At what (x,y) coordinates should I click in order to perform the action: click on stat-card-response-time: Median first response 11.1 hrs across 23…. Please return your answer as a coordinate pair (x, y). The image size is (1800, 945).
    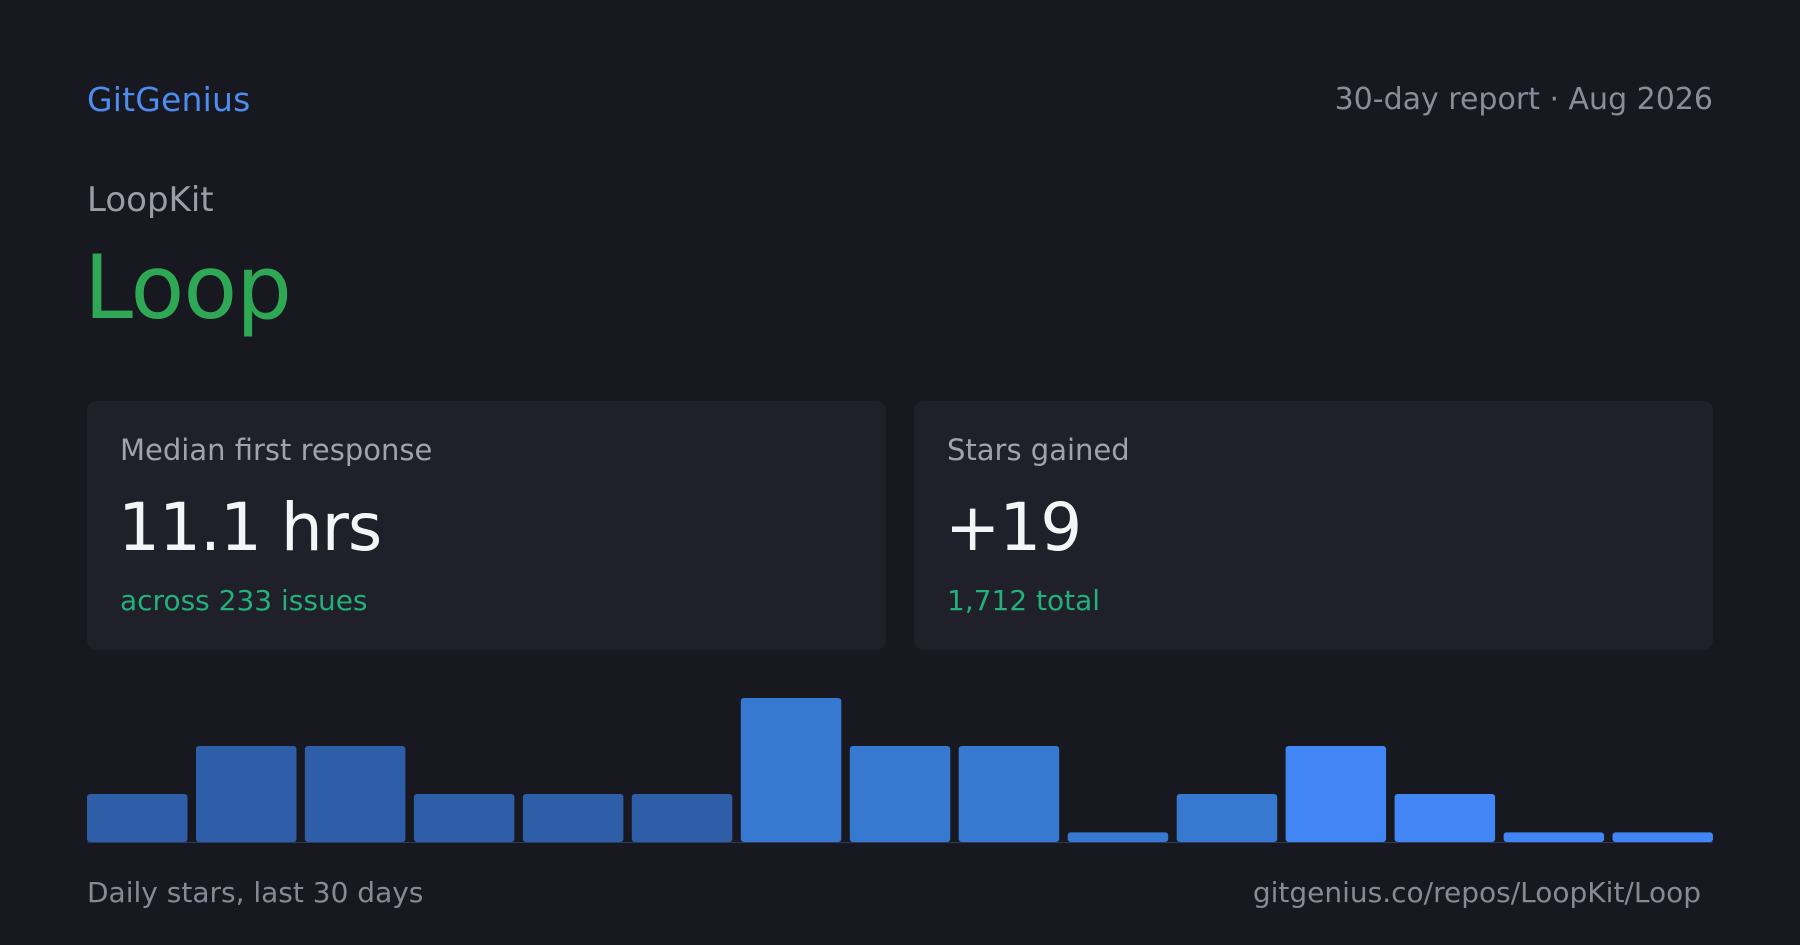
    Looking at the image, I should click on (486, 525).